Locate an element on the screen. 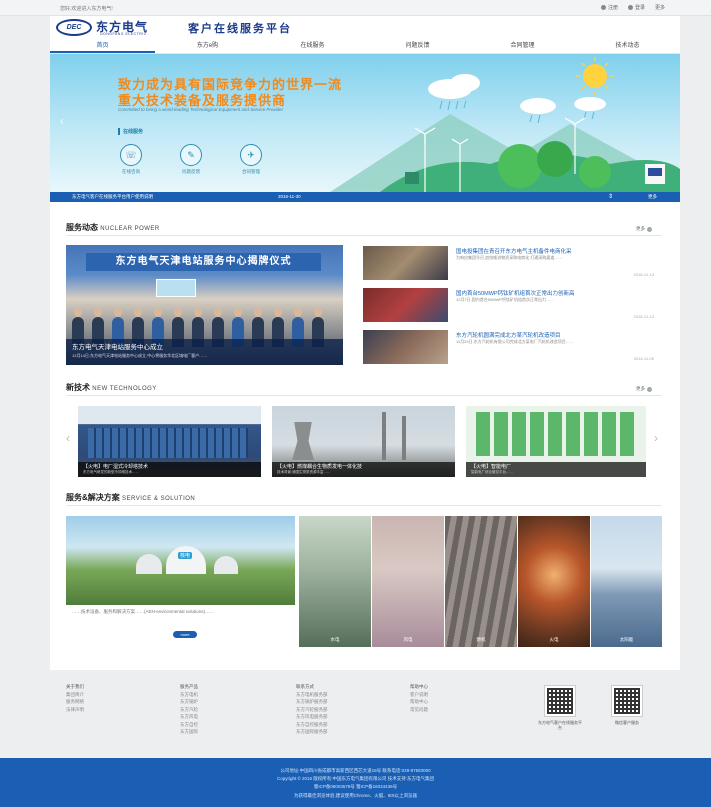  tech-more-link: 更多 is located at coordinates (644, 389).